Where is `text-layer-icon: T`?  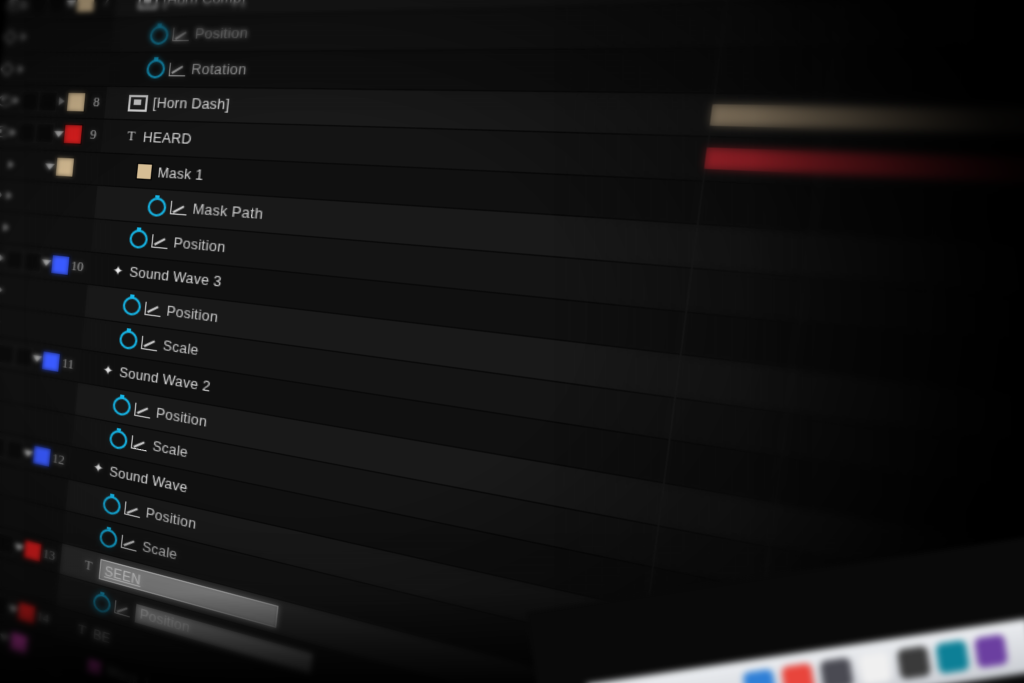 text-layer-icon: T is located at coordinates (88, 565).